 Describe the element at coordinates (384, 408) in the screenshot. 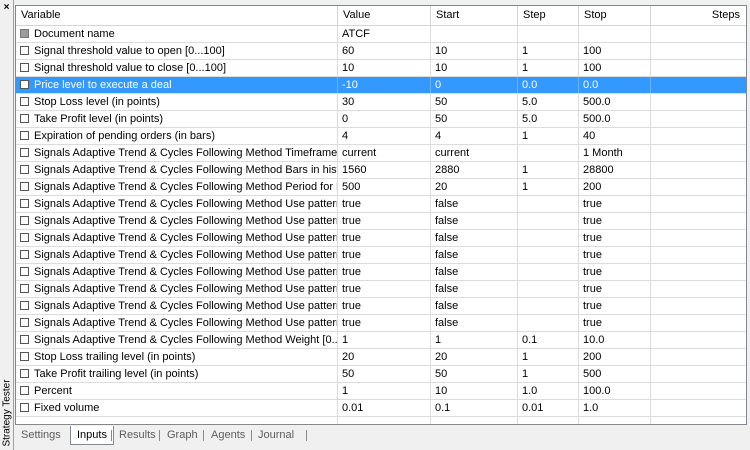

I see `value-cell: 0.01` at that location.